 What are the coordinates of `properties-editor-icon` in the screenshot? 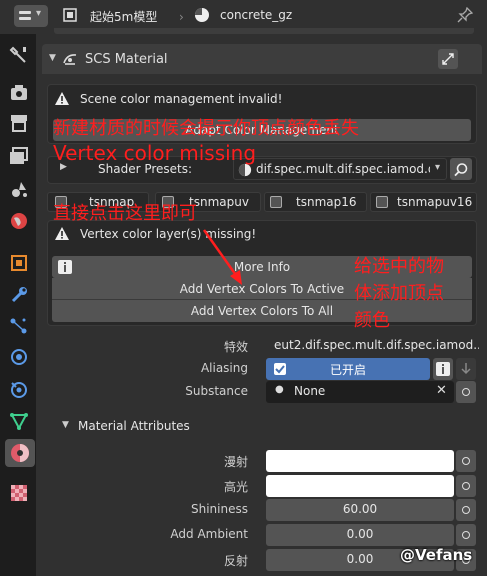 It's located at (25, 15).